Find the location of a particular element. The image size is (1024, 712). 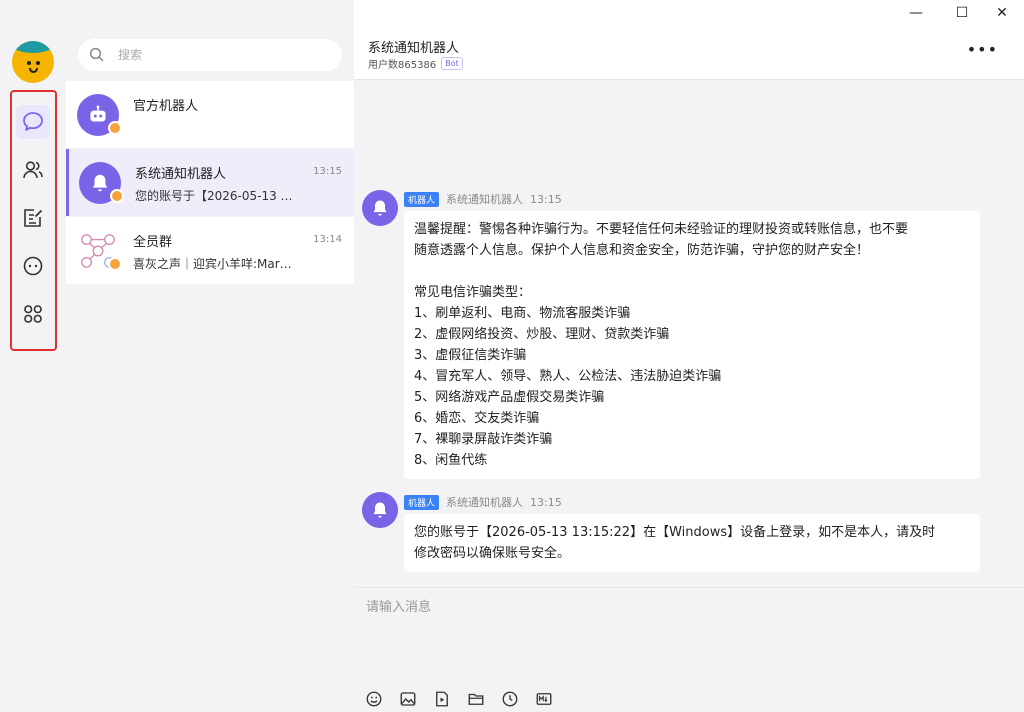

conversation-item: 官方机器人 is located at coordinates (210, 114).